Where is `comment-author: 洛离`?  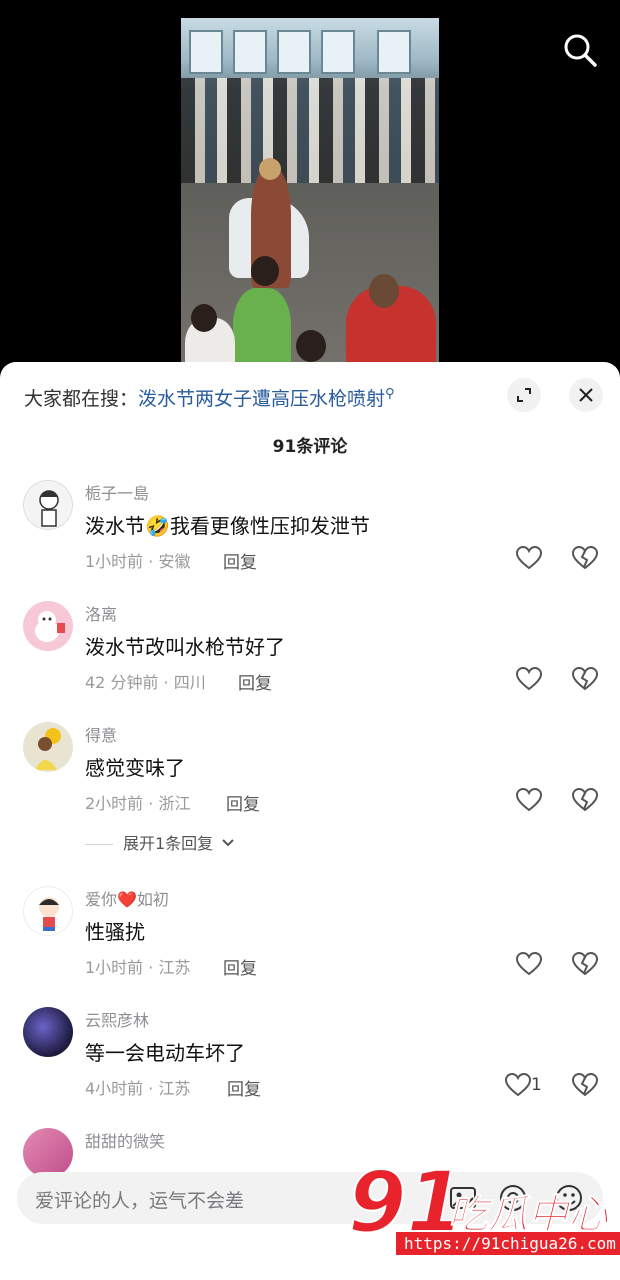 comment-author: 洛离 is located at coordinates (101, 613).